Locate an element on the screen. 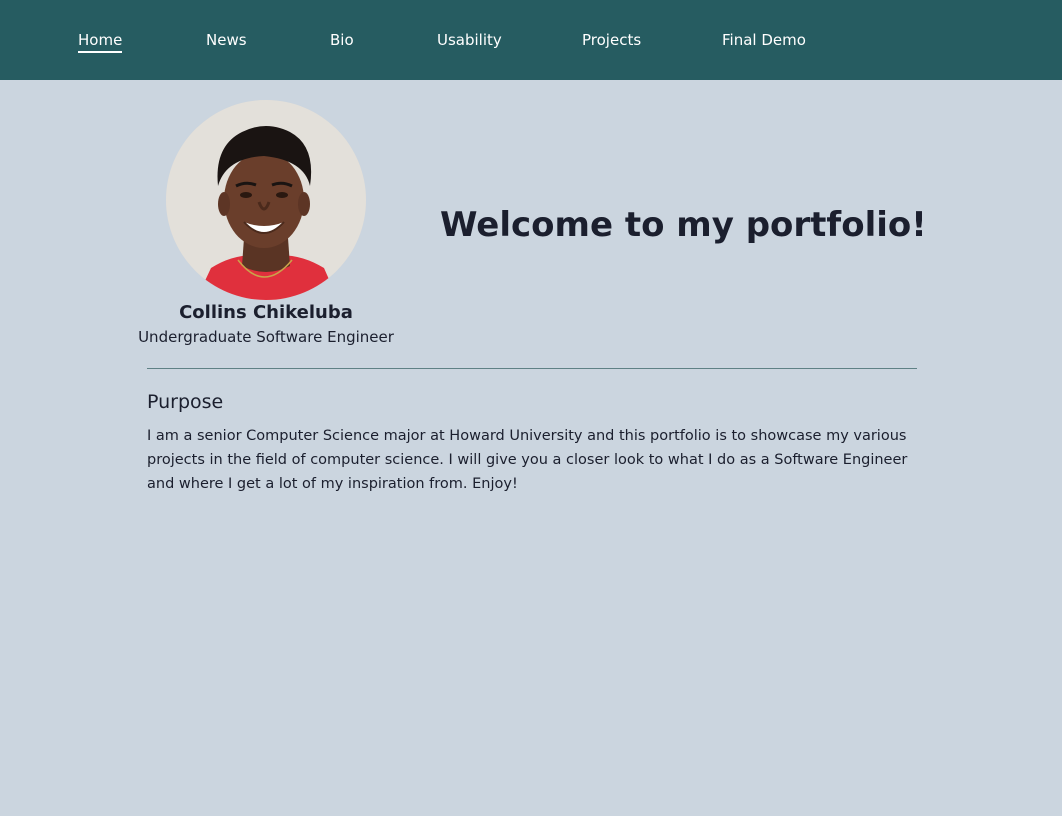  profile-name: Collins Chikeluba is located at coordinates (266, 312).